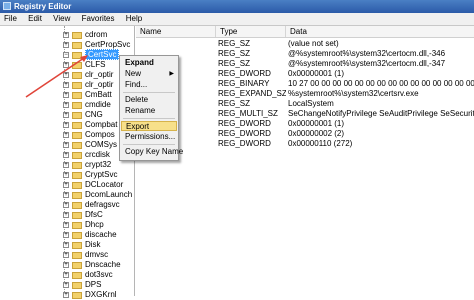 This screenshot has width=474, height=300. I want to click on menu-item-export: Export, so click(149, 126).